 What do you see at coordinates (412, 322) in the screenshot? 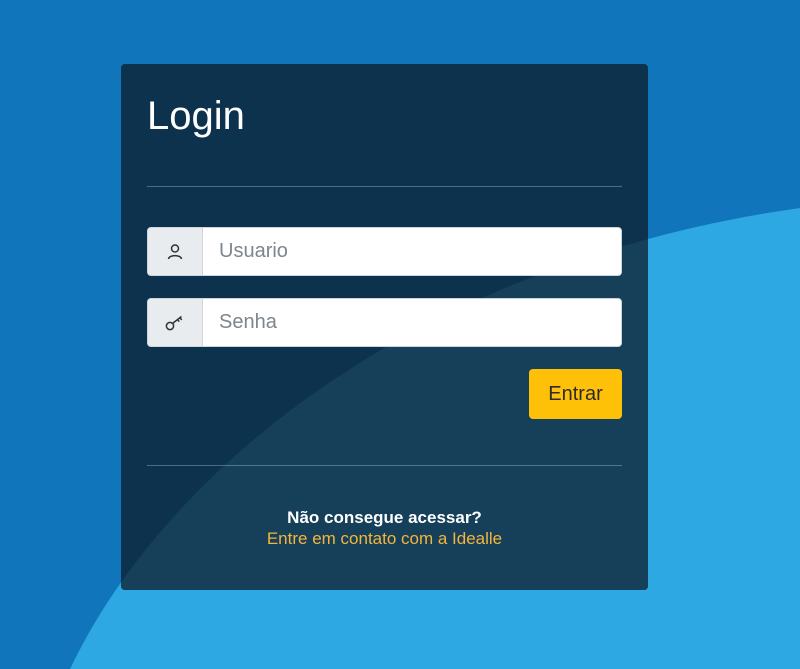
I see `password-input` at bounding box center [412, 322].